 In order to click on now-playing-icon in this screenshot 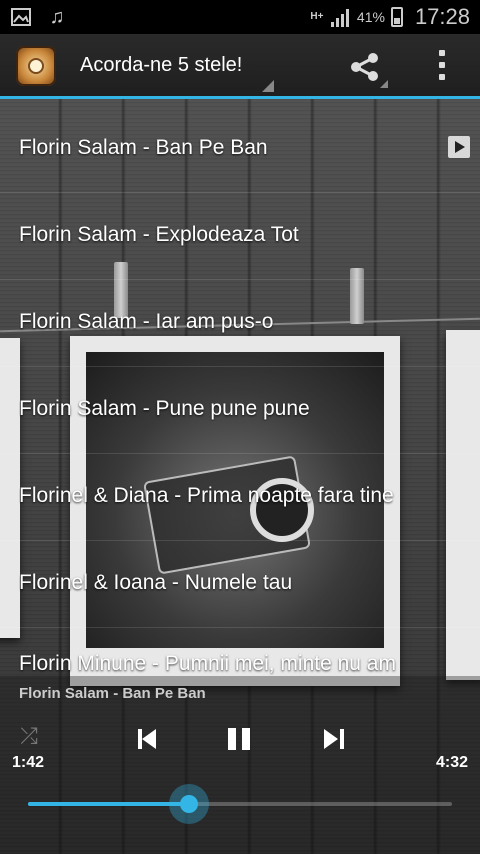, I will do `click(459, 147)`.